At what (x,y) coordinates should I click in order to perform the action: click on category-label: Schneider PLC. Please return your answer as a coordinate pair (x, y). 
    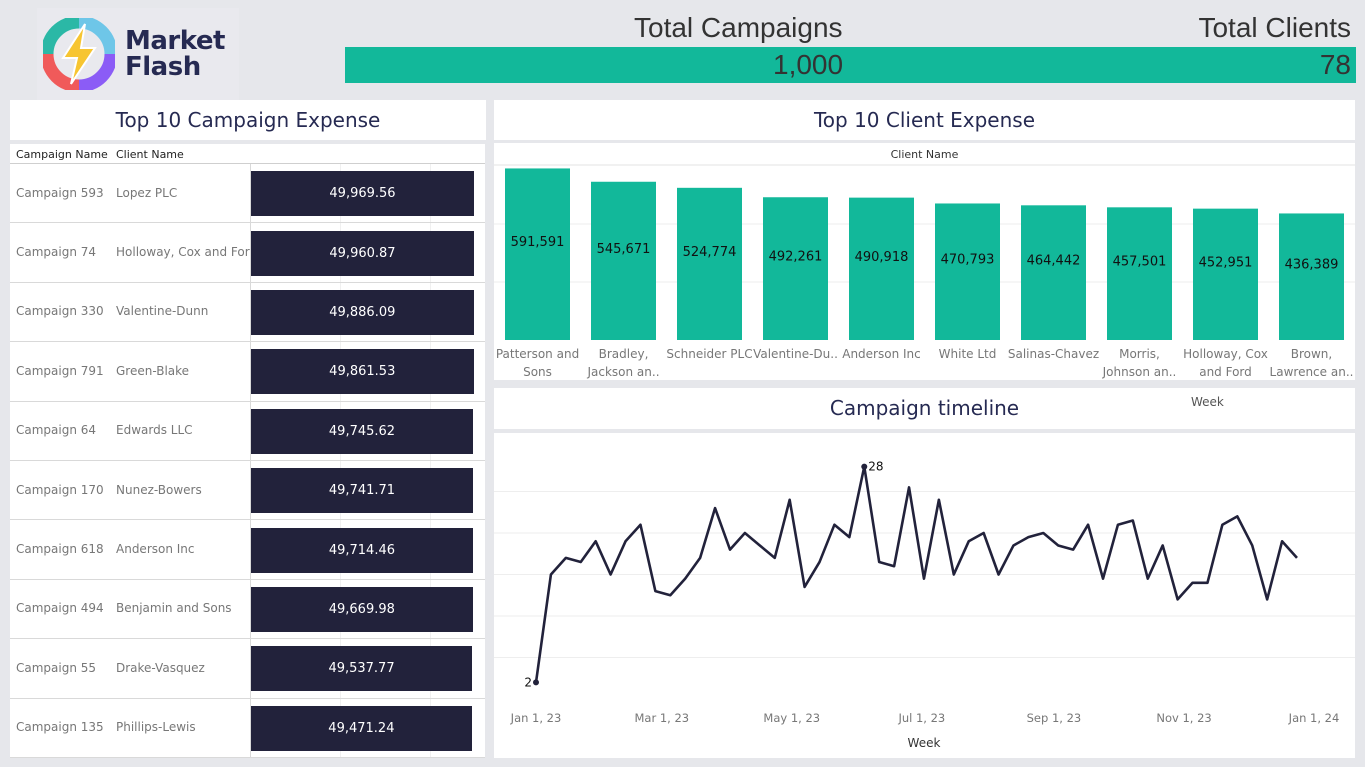
    Looking at the image, I should click on (709, 354).